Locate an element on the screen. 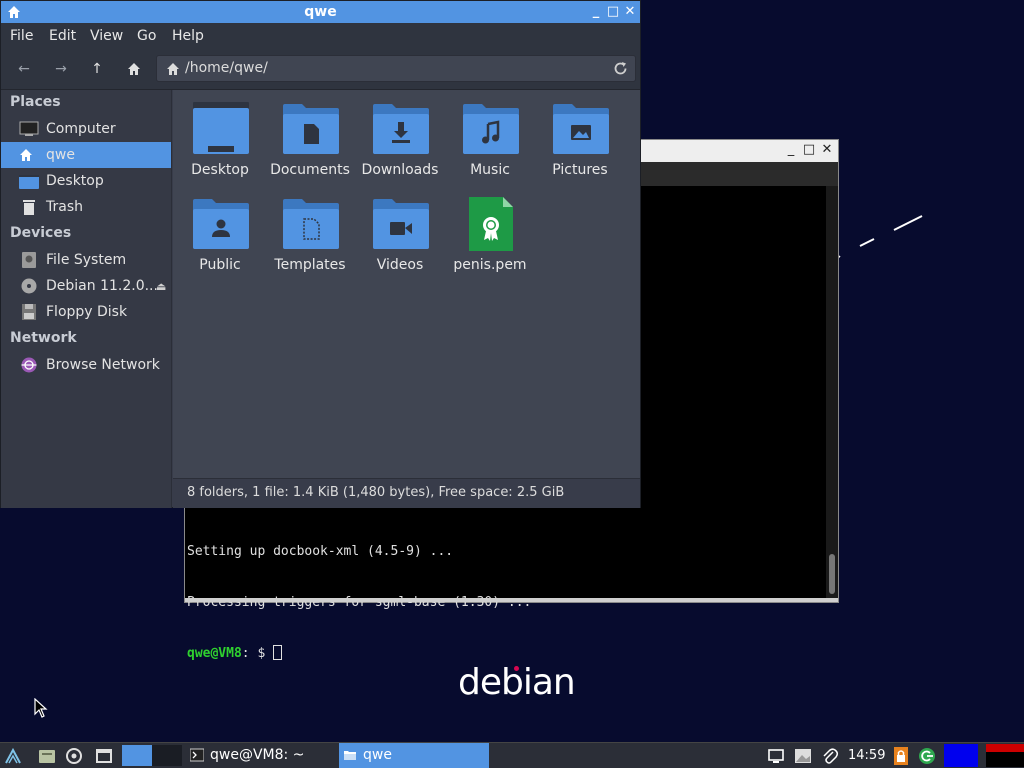  documents-folder-icon is located at coordinates (311, 129).